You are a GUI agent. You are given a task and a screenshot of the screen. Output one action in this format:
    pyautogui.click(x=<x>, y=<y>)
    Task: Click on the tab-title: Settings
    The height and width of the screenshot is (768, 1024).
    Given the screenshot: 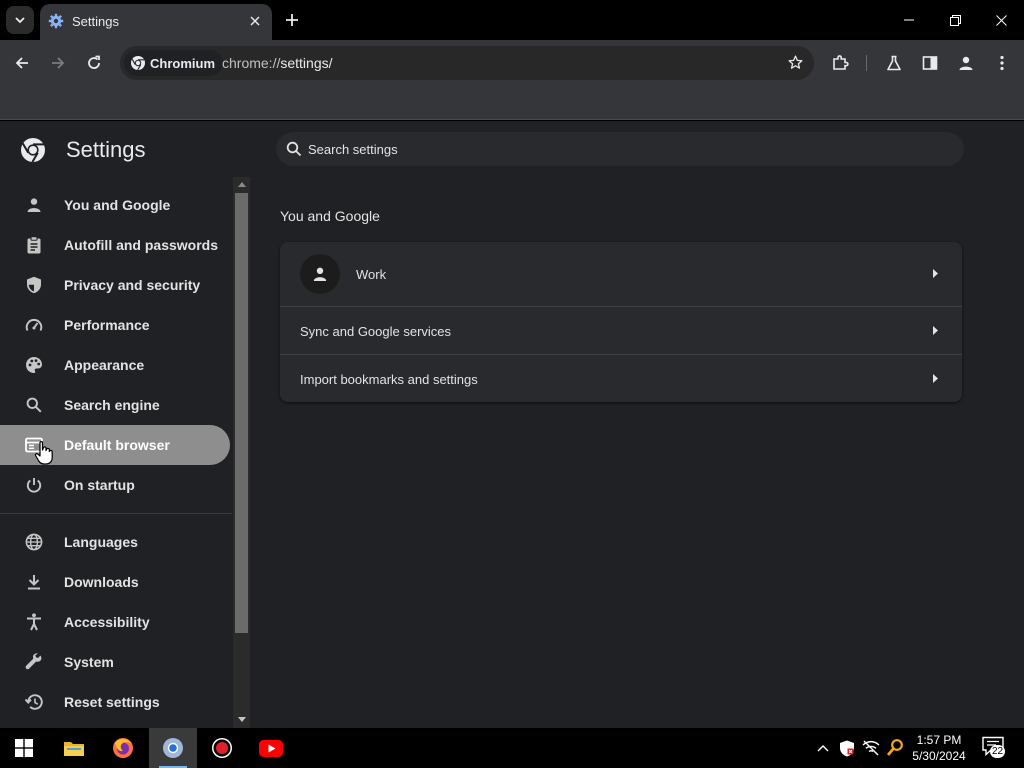 What is the action you would take?
    pyautogui.click(x=95, y=21)
    